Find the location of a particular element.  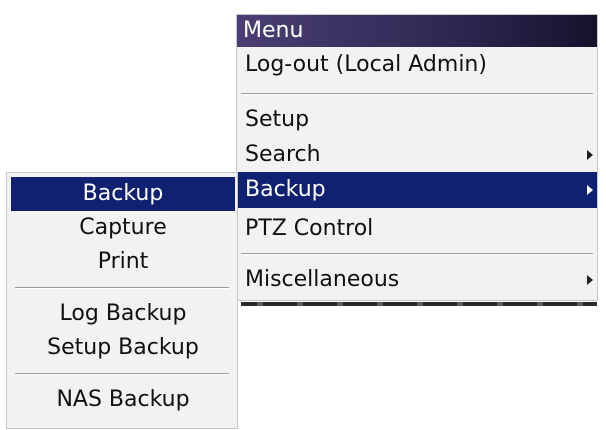

menu-item-setup: Setup is located at coordinates (417, 120).